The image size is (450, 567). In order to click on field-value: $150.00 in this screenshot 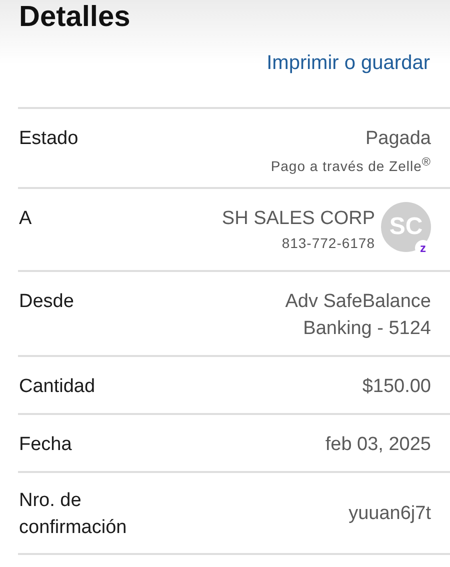, I will do `click(396, 387)`.